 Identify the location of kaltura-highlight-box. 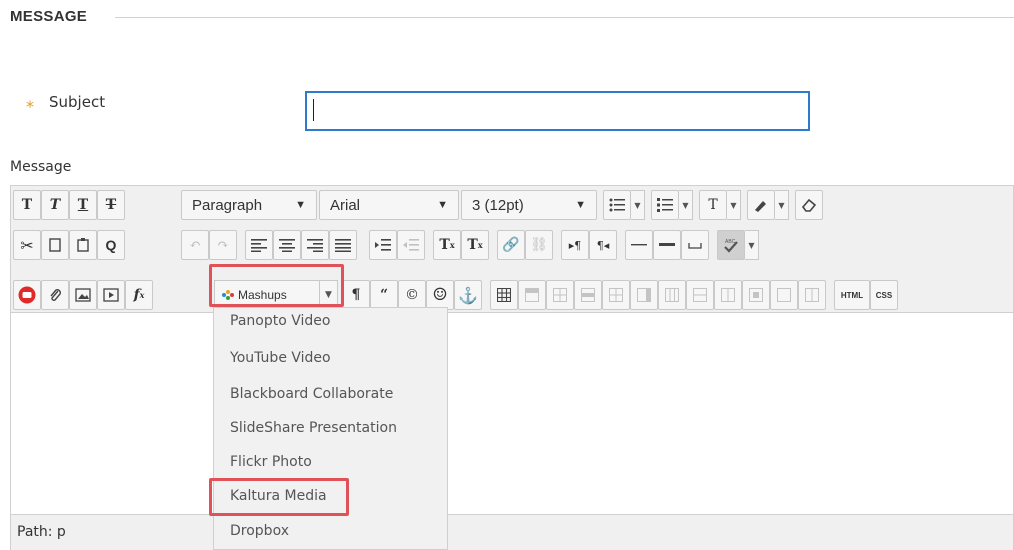
(279, 497).